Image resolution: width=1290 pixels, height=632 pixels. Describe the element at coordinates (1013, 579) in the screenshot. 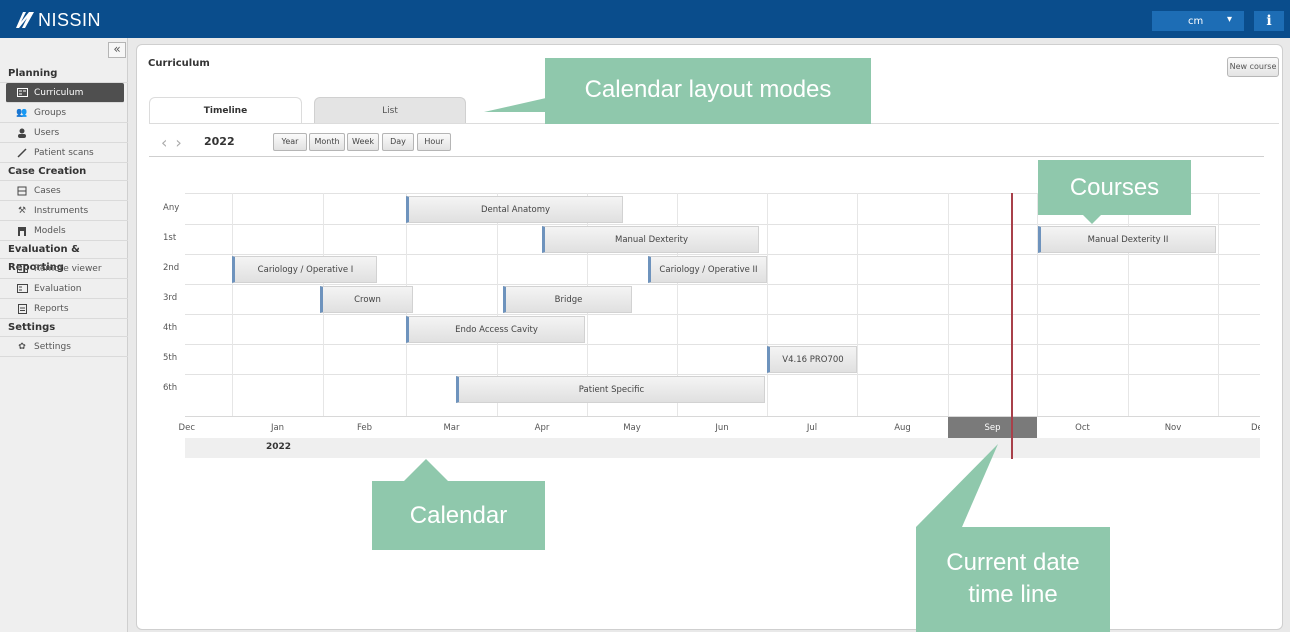

I see `callout-current-date: Current date time line` at that location.